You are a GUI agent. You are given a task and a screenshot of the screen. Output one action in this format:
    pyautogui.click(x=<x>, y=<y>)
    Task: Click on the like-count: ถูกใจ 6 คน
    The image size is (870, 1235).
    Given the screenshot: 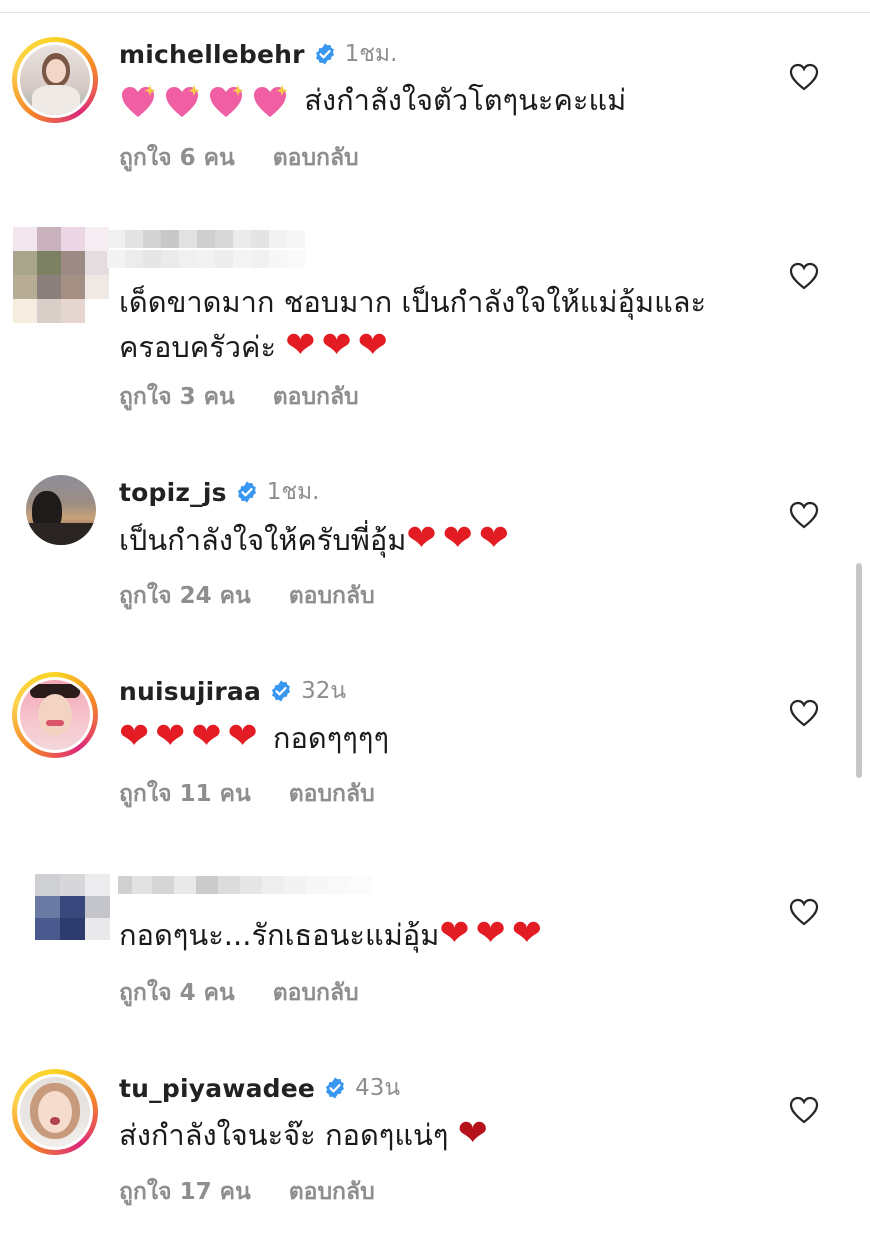 What is the action you would take?
    pyautogui.click(x=177, y=158)
    